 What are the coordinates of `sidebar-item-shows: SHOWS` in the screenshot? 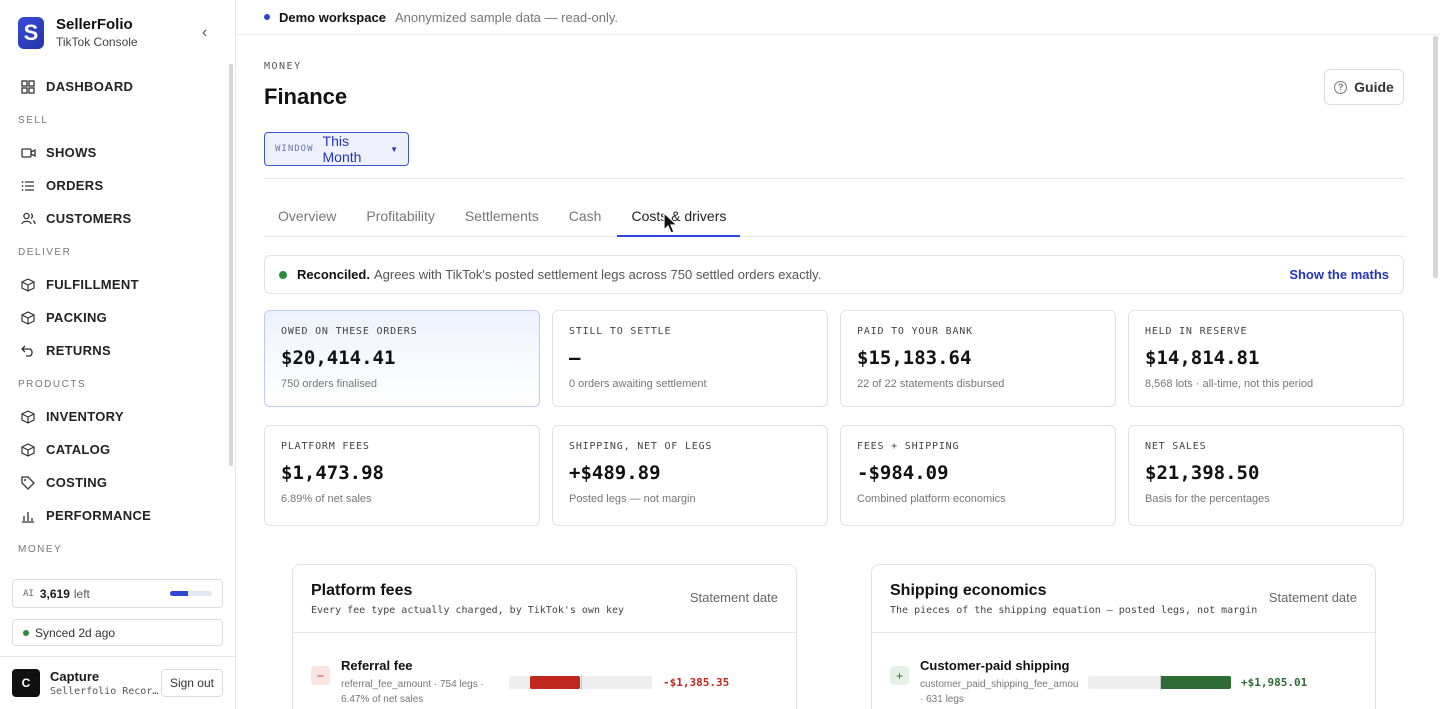 It's located at (114, 152).